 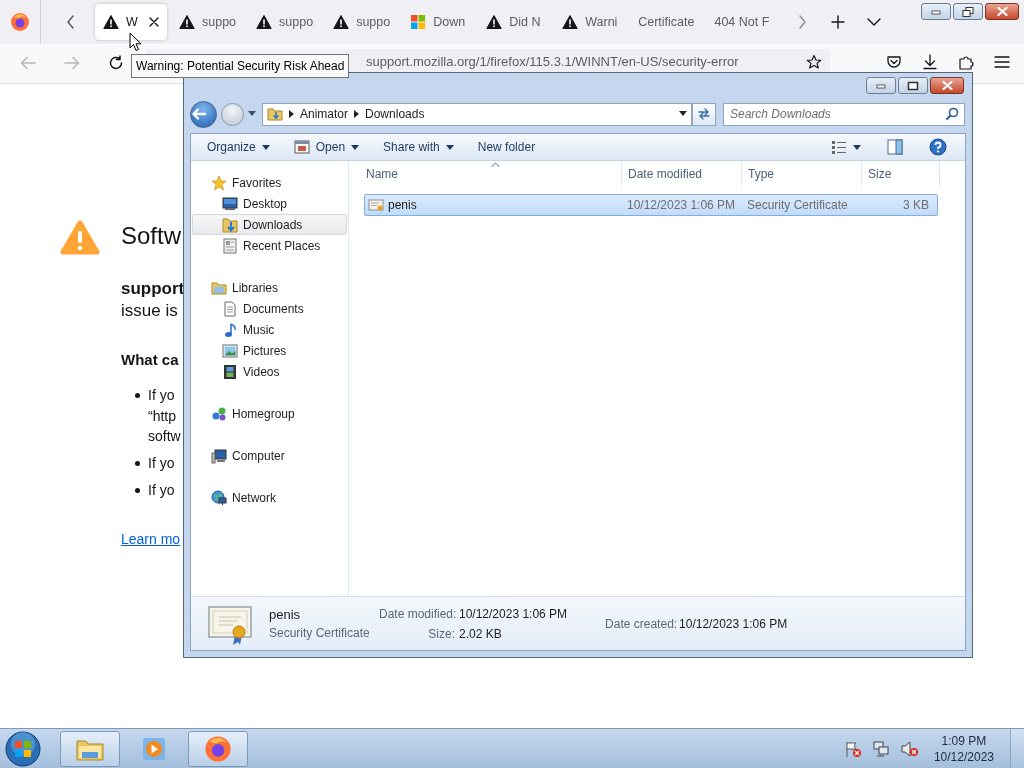 I want to click on browser-tab: Did N, so click(x=514, y=22).